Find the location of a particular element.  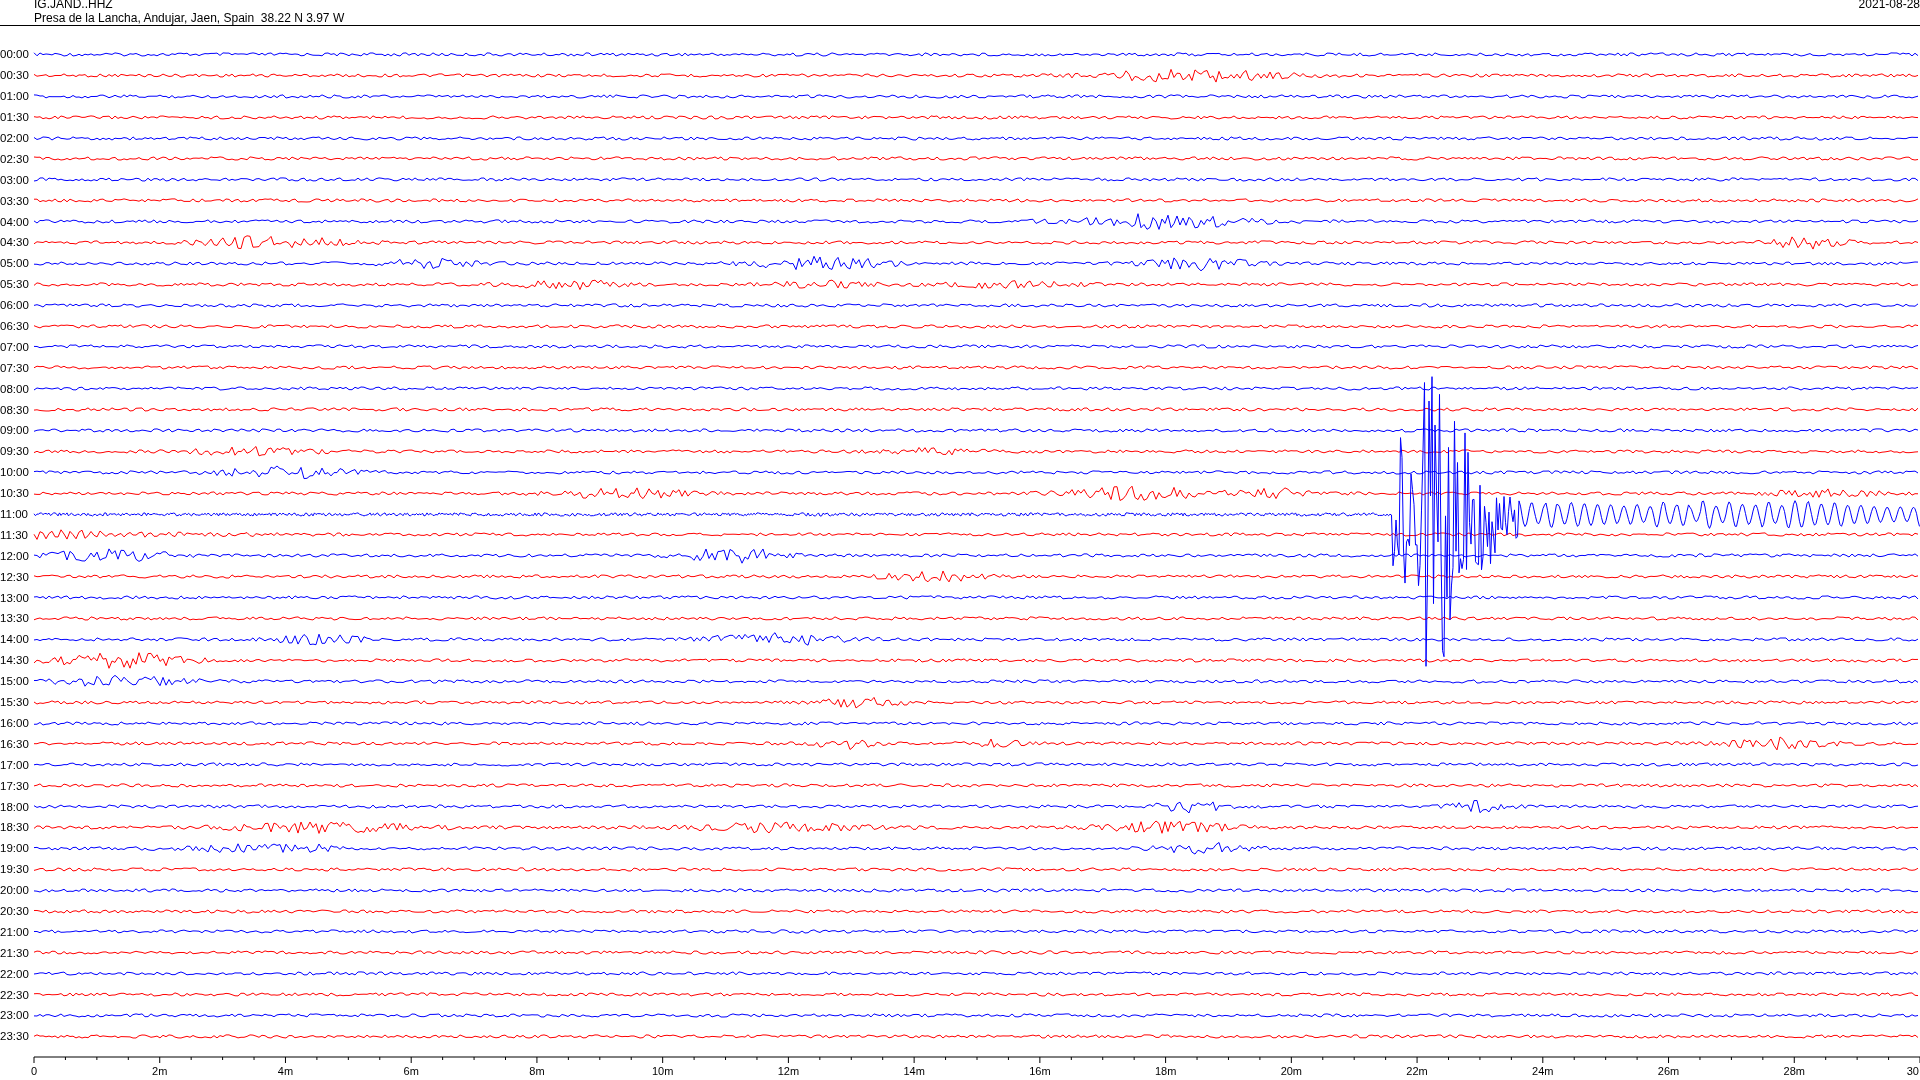

time-label: 13:30 is located at coordinates (15, 618).